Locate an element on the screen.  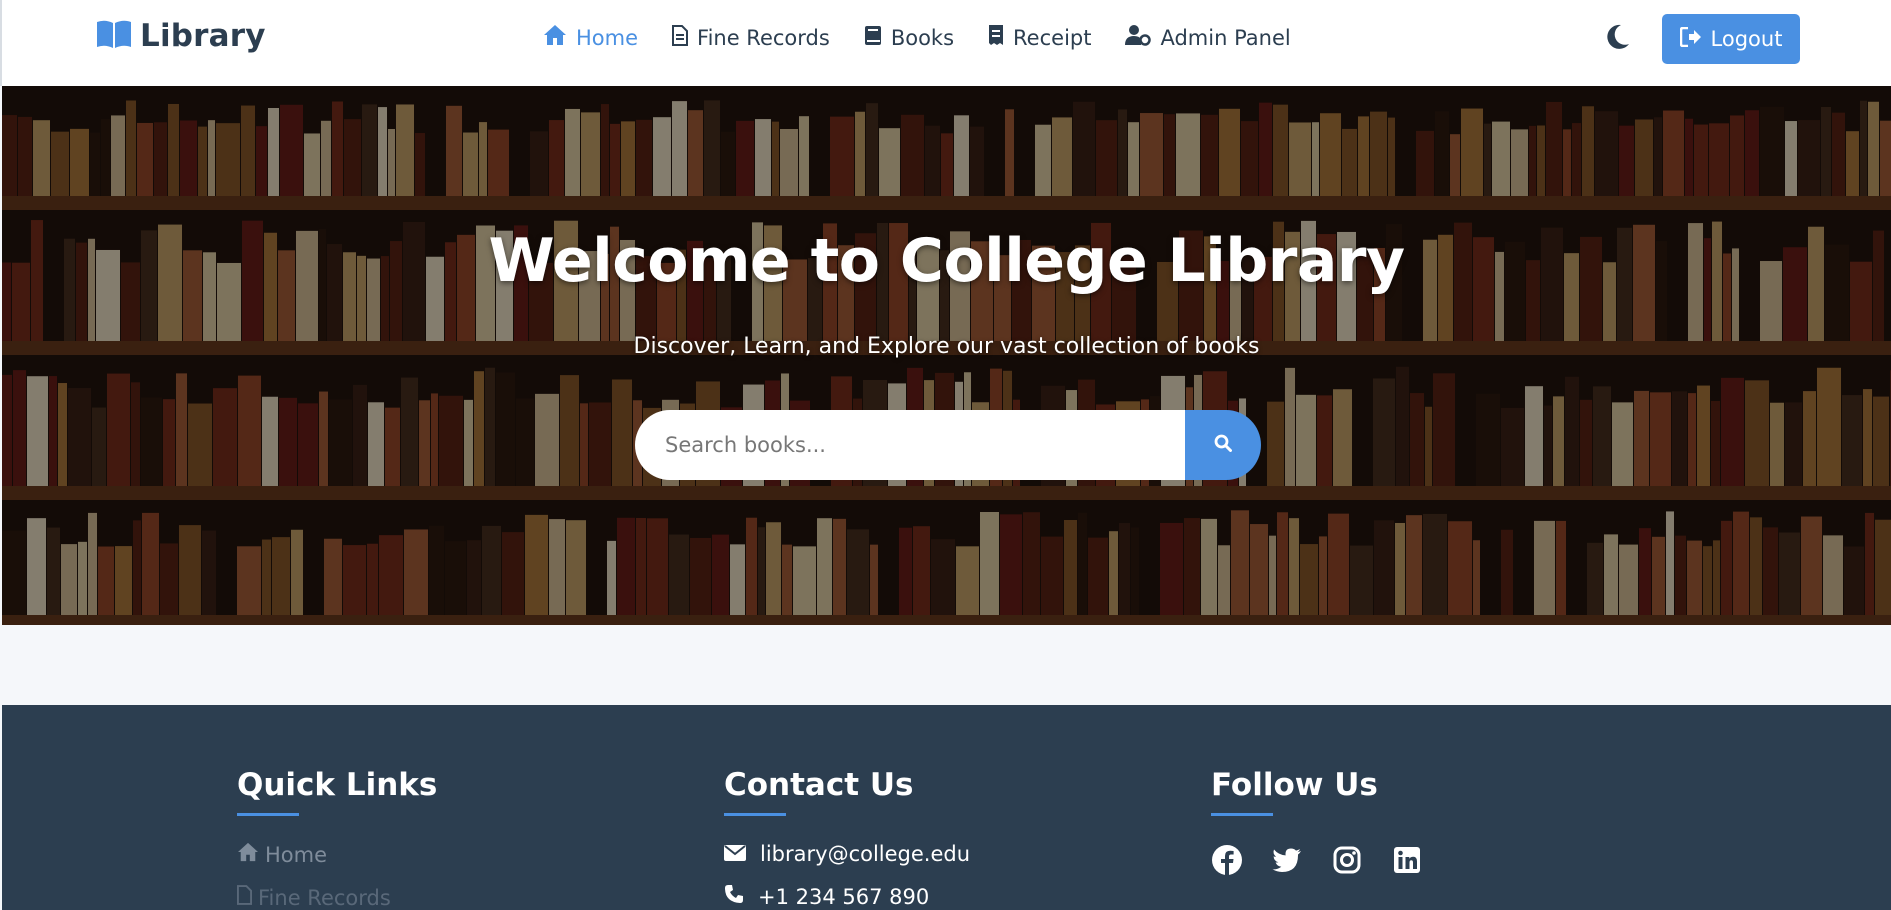
contact-email: library@college.edu is located at coordinates (847, 854).